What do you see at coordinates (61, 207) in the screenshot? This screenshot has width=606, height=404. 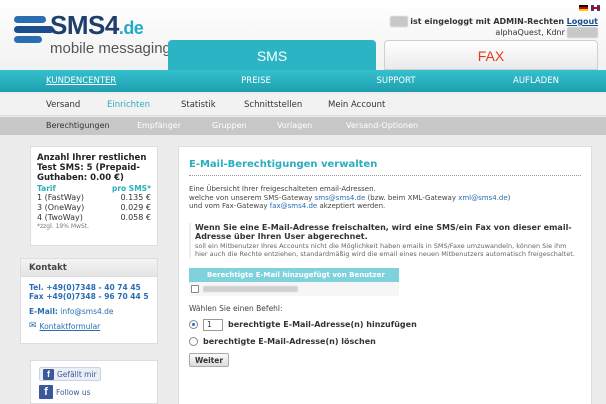 I see `tarif-name: 3 (OneWay)` at bounding box center [61, 207].